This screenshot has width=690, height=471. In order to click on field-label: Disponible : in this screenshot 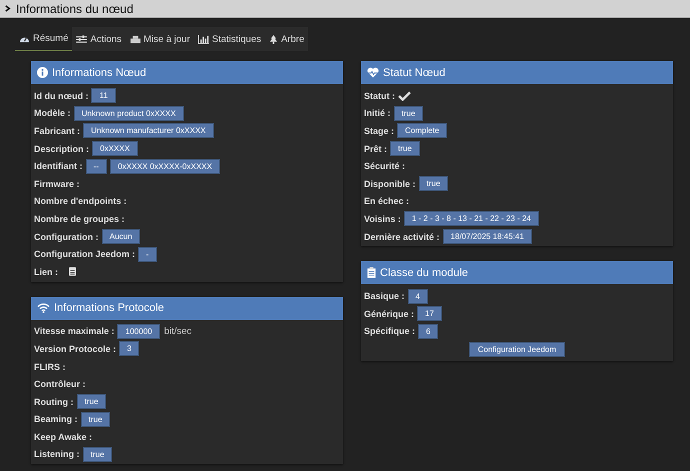, I will do `click(390, 183)`.